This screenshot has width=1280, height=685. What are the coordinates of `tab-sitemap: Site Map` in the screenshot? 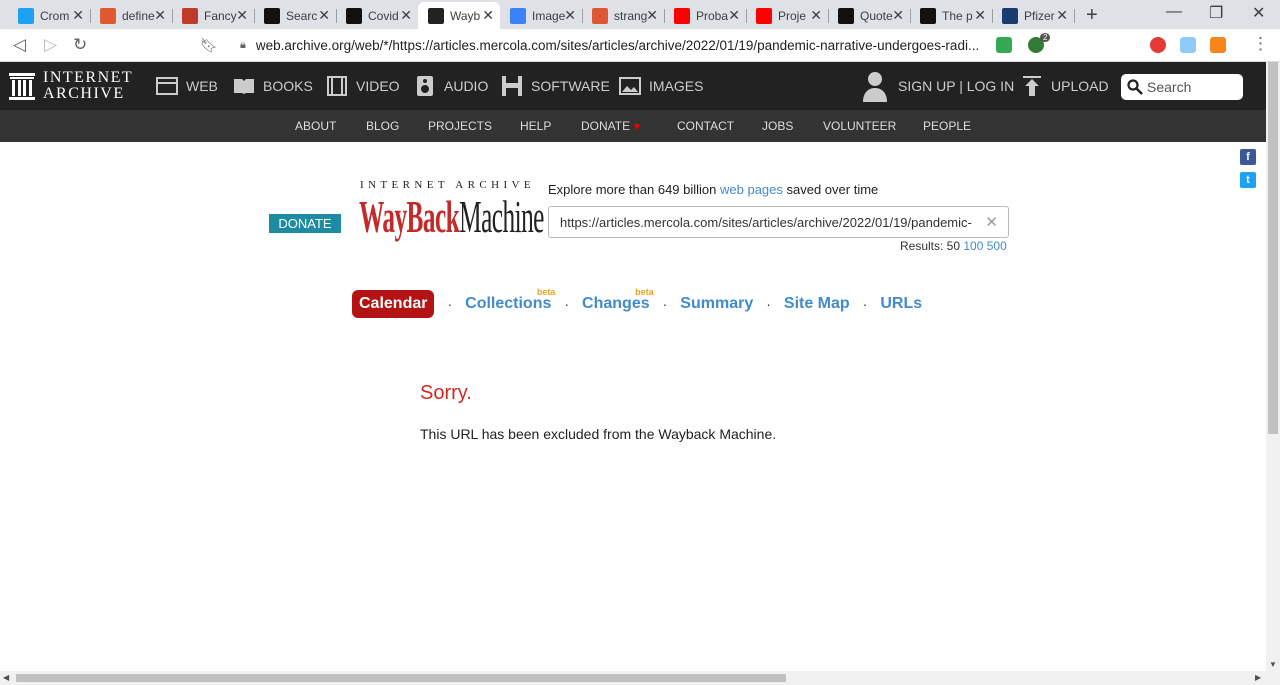 It's located at (817, 304).